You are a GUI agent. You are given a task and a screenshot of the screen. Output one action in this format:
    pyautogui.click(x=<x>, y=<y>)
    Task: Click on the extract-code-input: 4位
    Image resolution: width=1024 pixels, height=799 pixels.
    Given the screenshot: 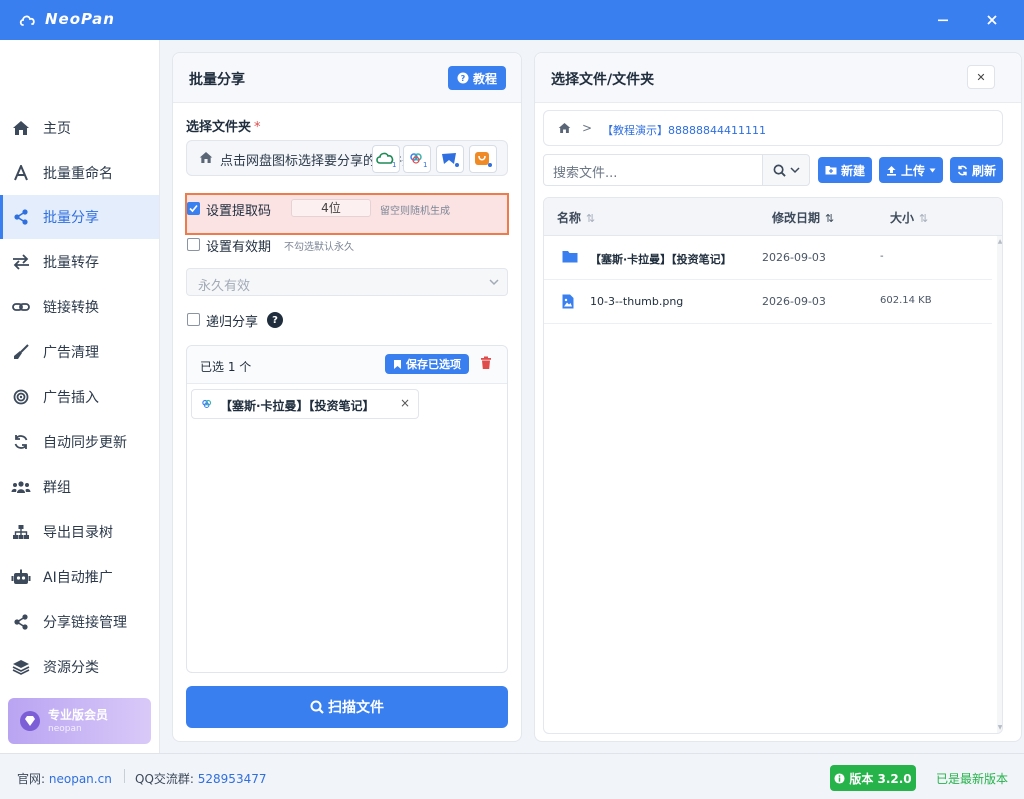 What is the action you would take?
    pyautogui.click(x=331, y=208)
    